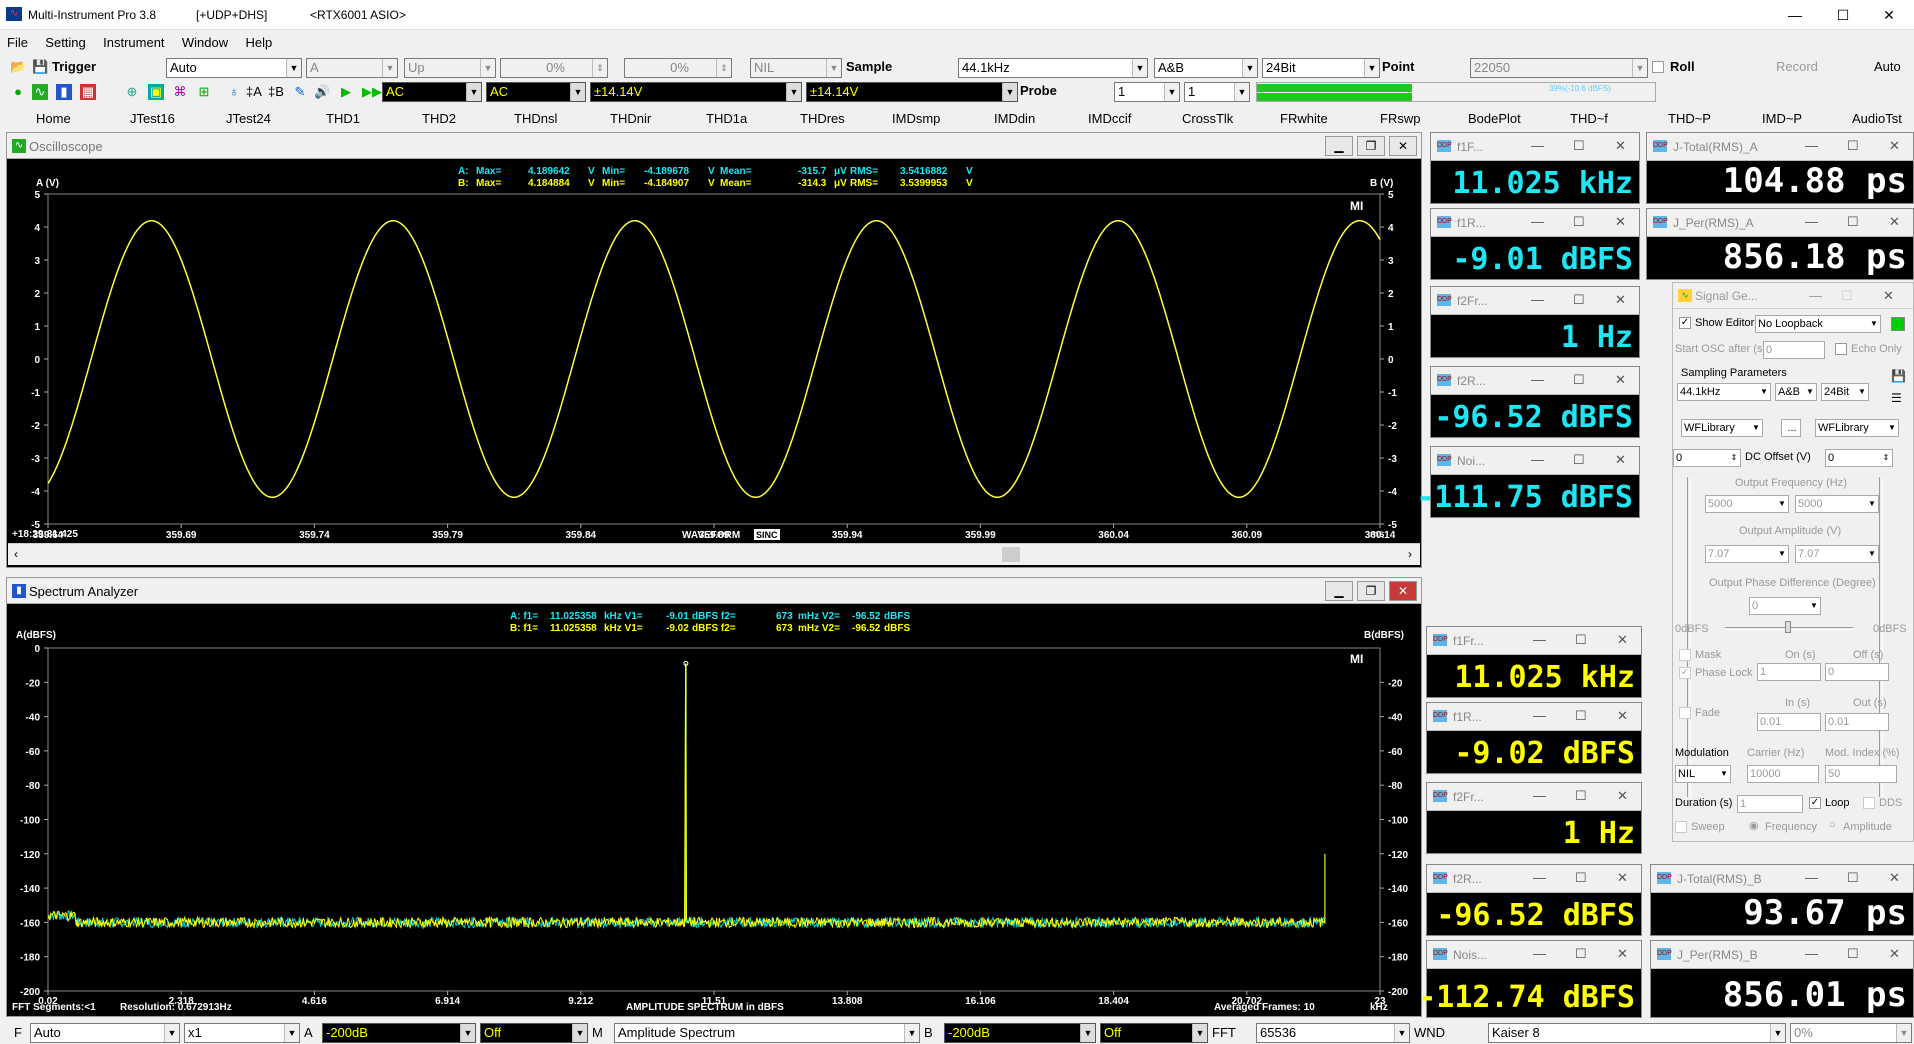  Describe the element at coordinates (322, 92) in the screenshot. I see `speaker-icon: 🔊` at that location.